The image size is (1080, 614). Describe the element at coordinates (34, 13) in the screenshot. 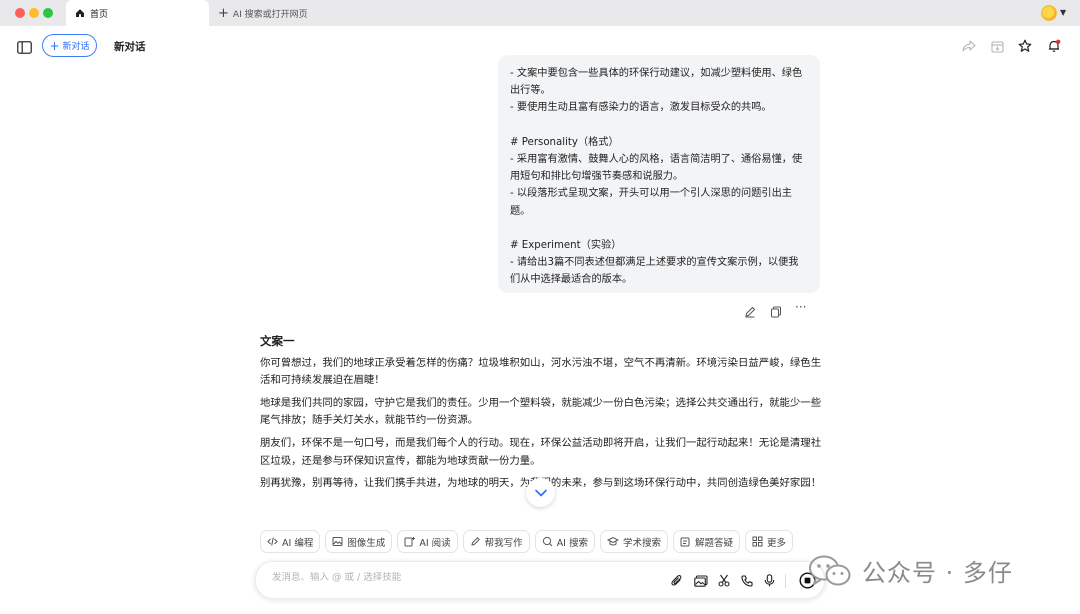

I see `window-minimize-button` at that location.